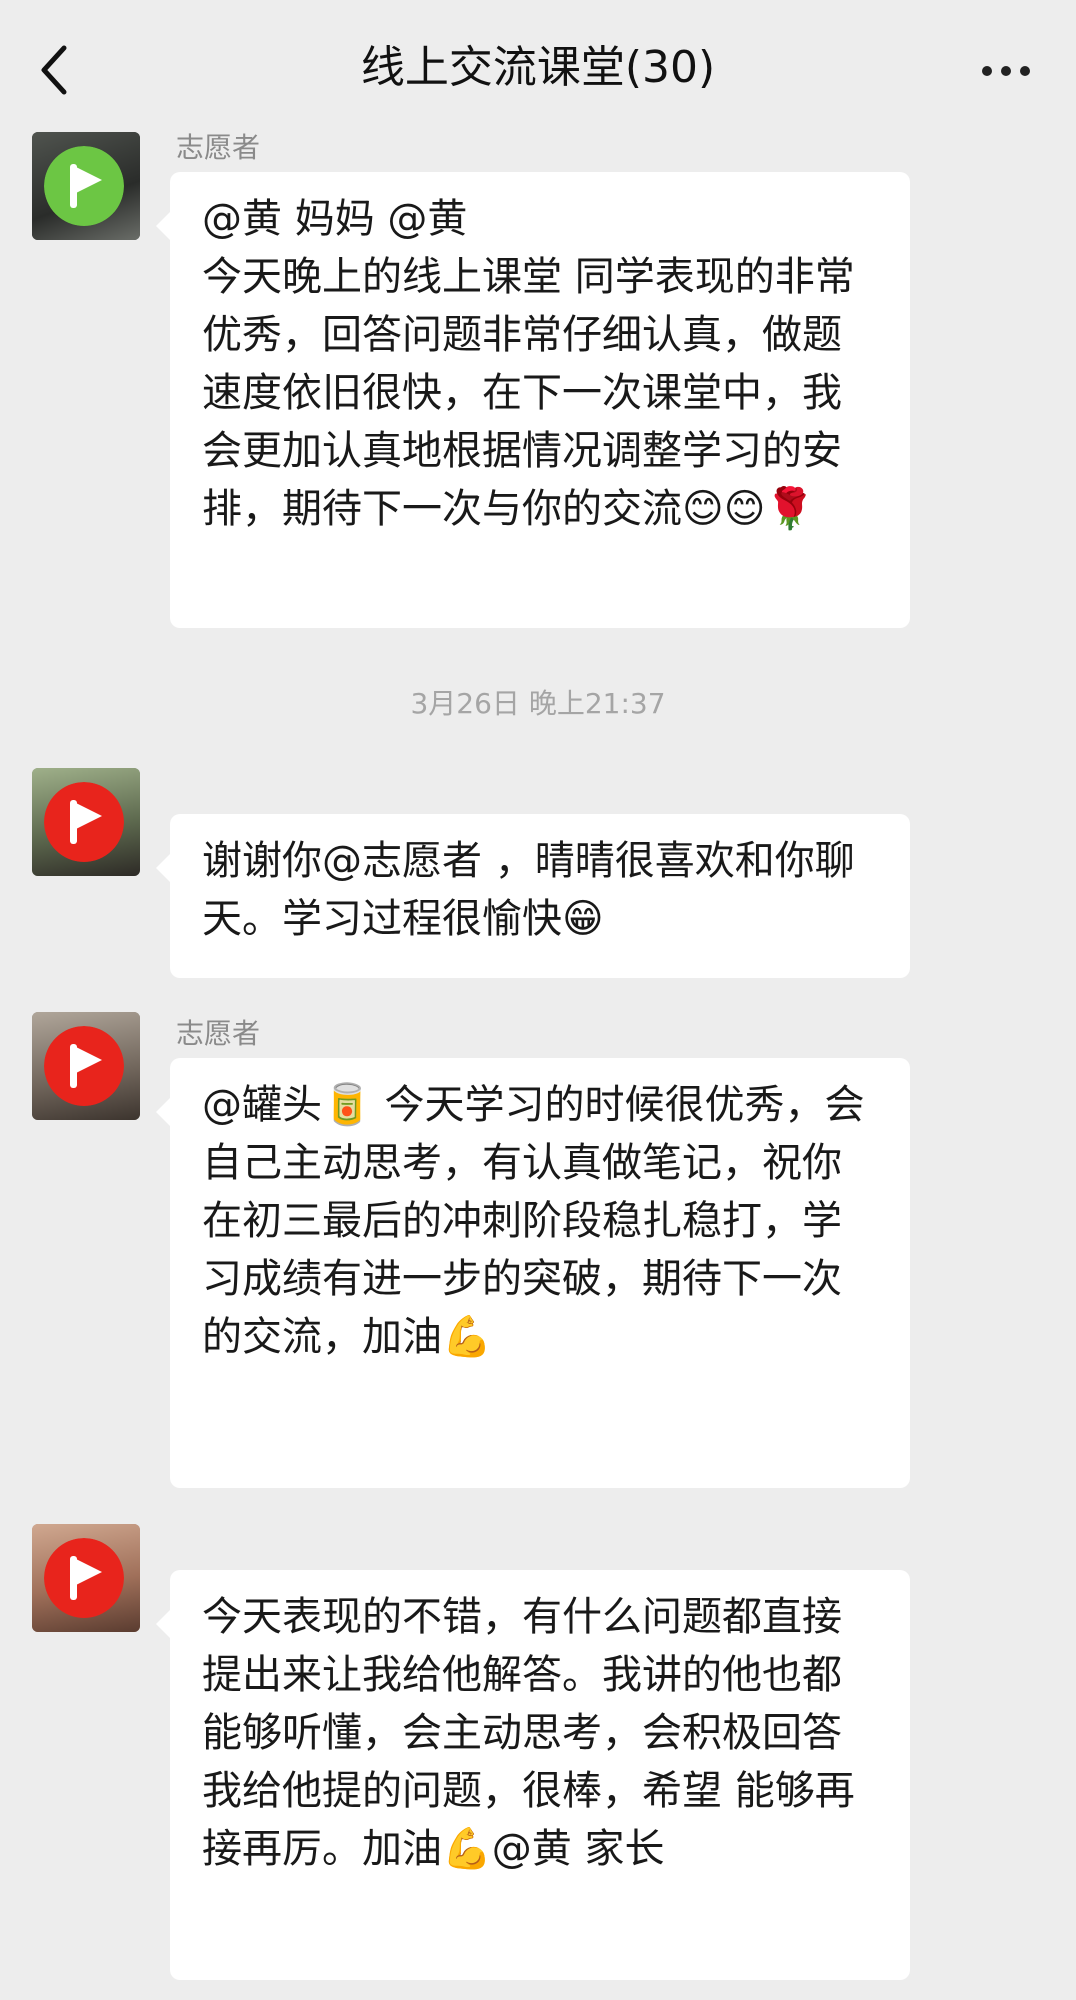 This screenshot has width=1076, height=2000. I want to click on chat-header: 线上交流课堂(30), so click(538, 70).